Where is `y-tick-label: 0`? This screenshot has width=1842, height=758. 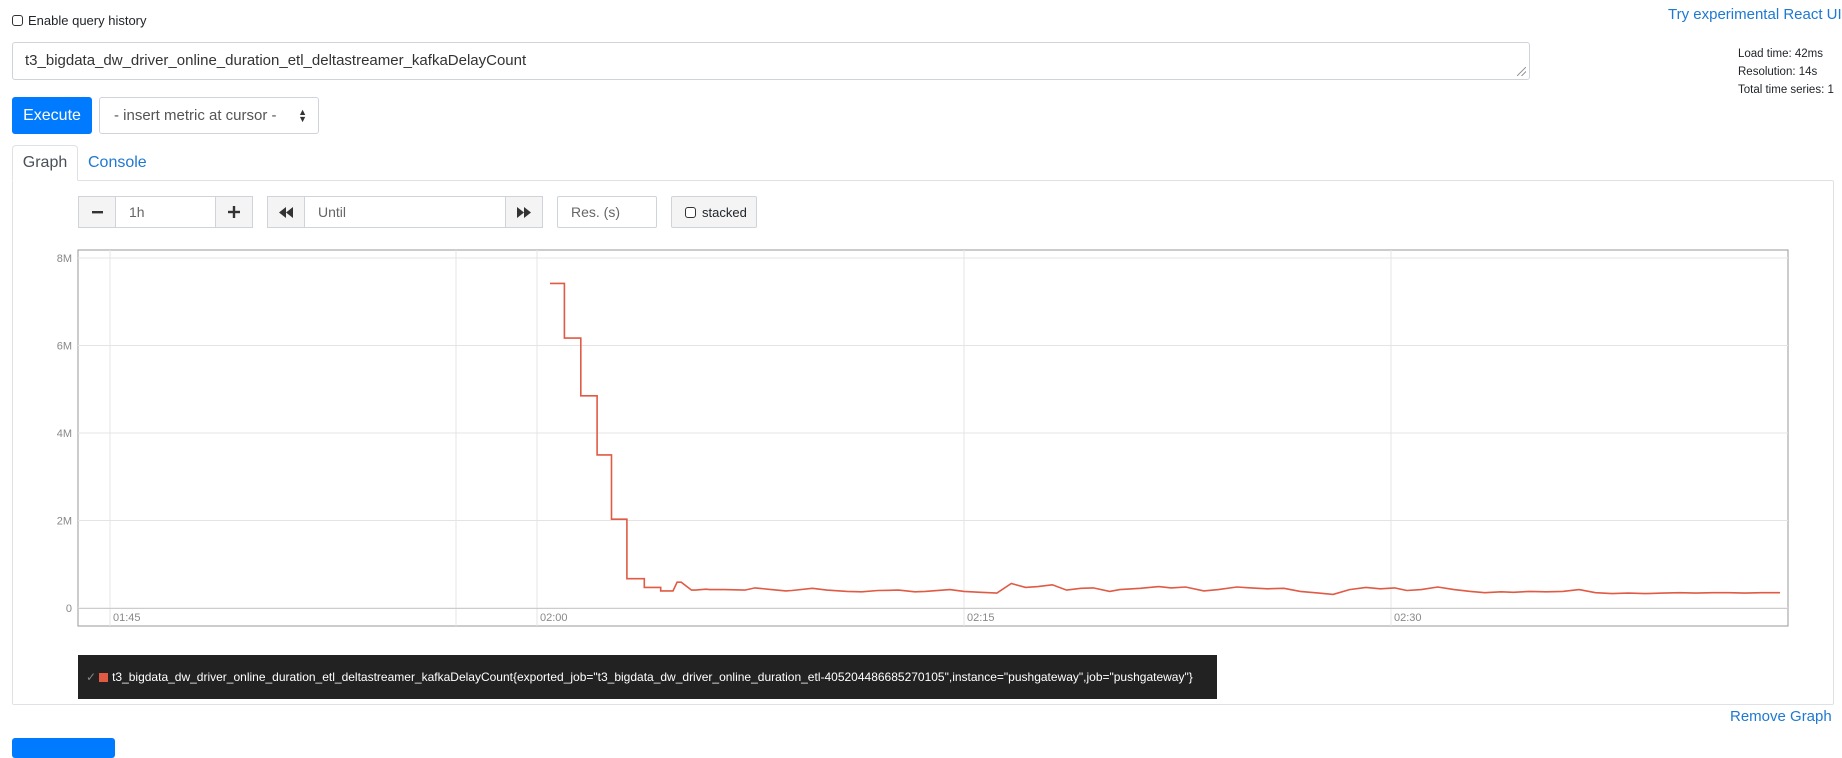
y-tick-label: 0 is located at coordinates (69, 609).